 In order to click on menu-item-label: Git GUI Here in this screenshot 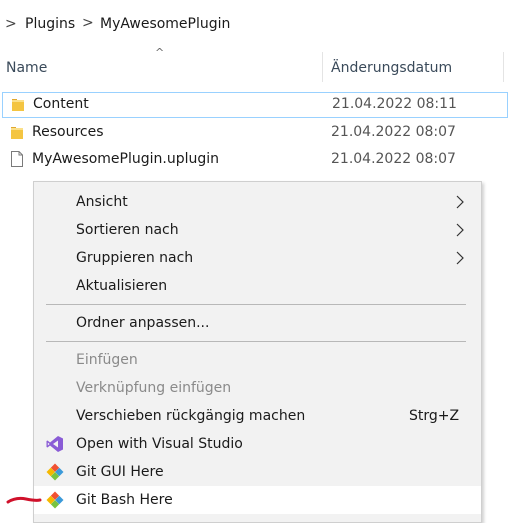, I will do `click(120, 472)`.